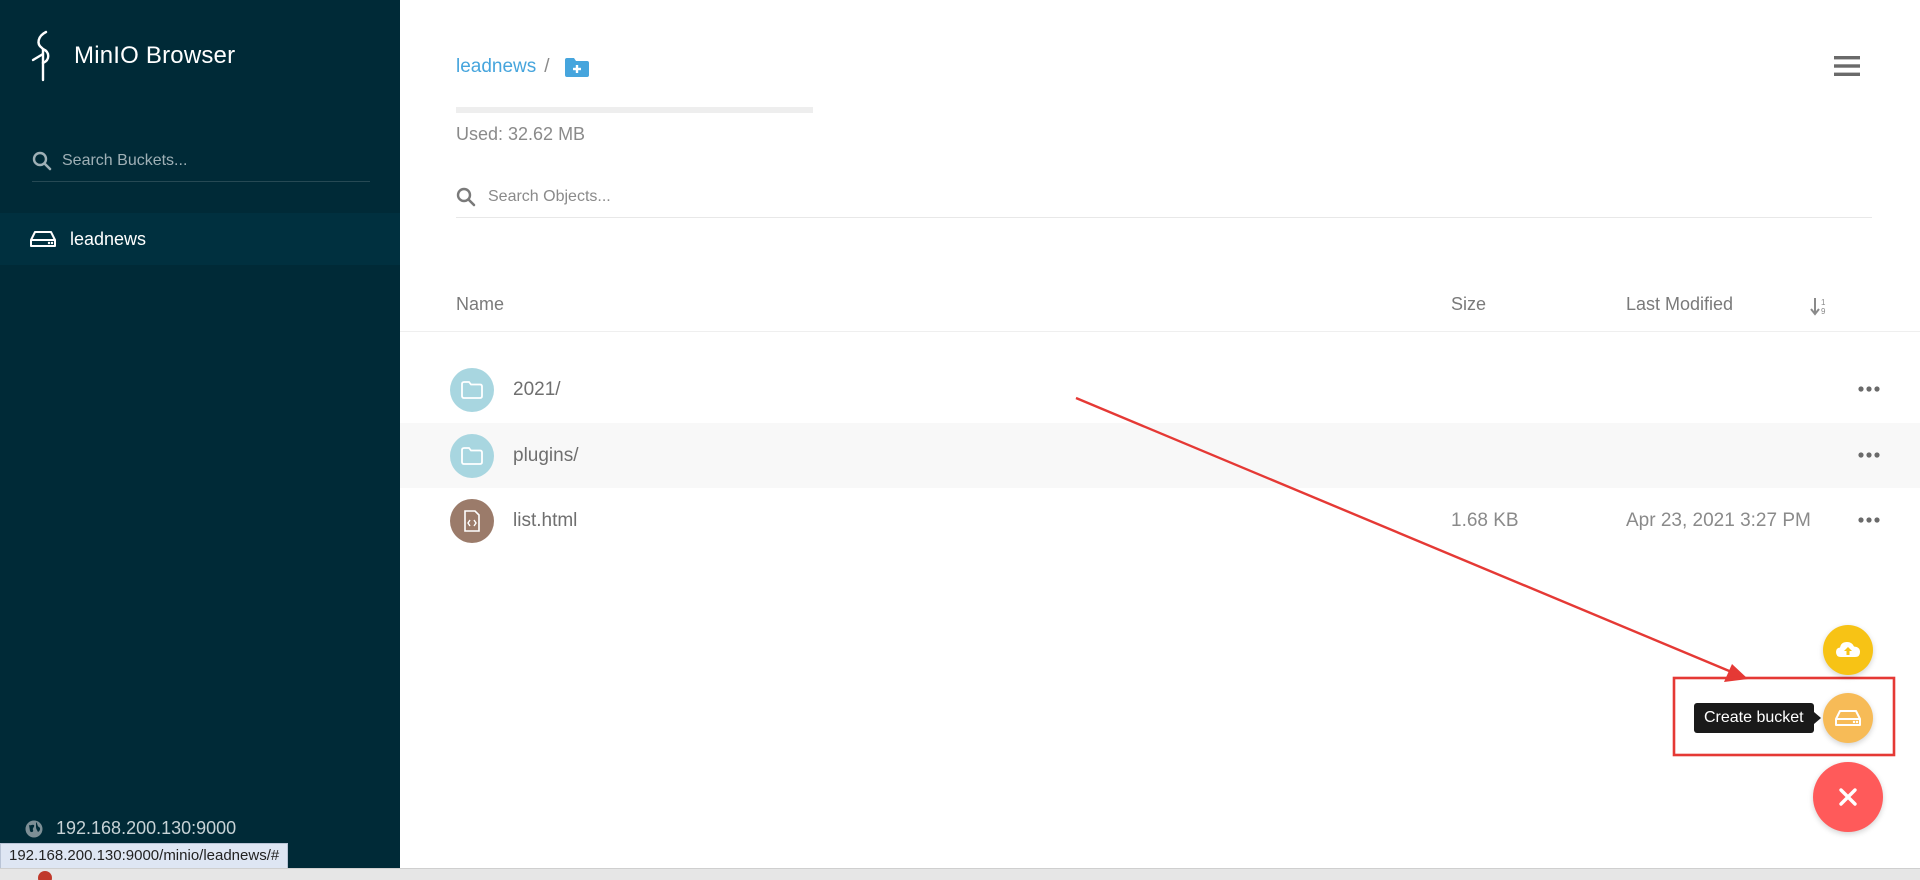  Describe the element at coordinates (1718, 520) in the screenshot. I see `row-modified: Apr 23, 2021 3:27 PM` at that location.